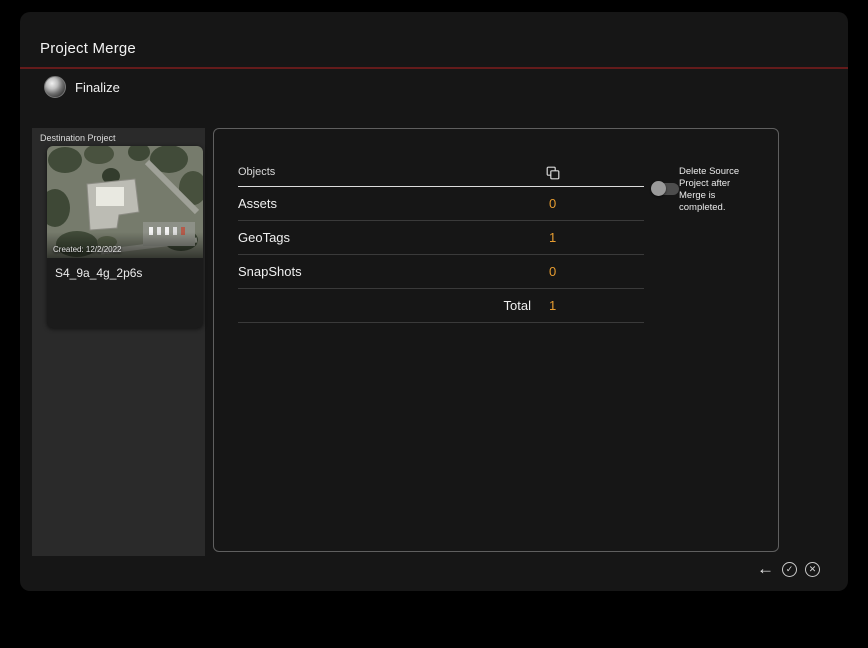 This screenshot has width=868, height=648. What do you see at coordinates (270, 271) in the screenshot?
I see `row-label: SnapShots` at bounding box center [270, 271].